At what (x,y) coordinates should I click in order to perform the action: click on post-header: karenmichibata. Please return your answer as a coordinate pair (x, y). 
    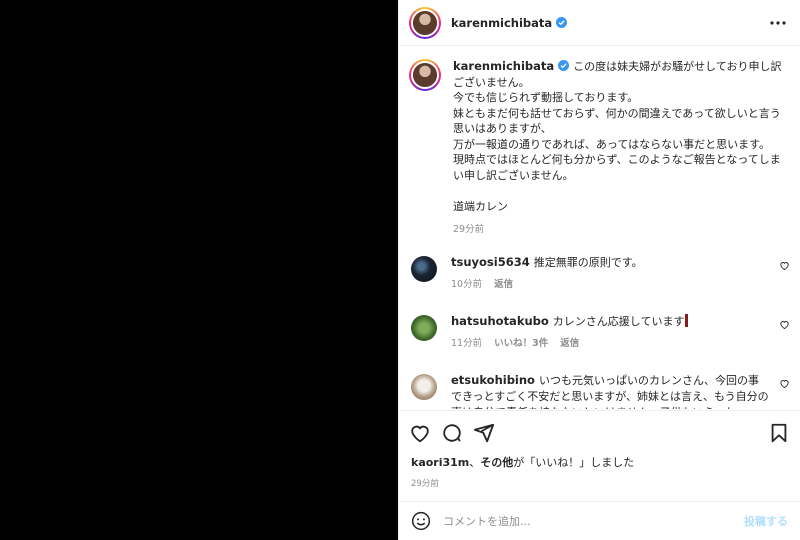
    Looking at the image, I should click on (599, 23).